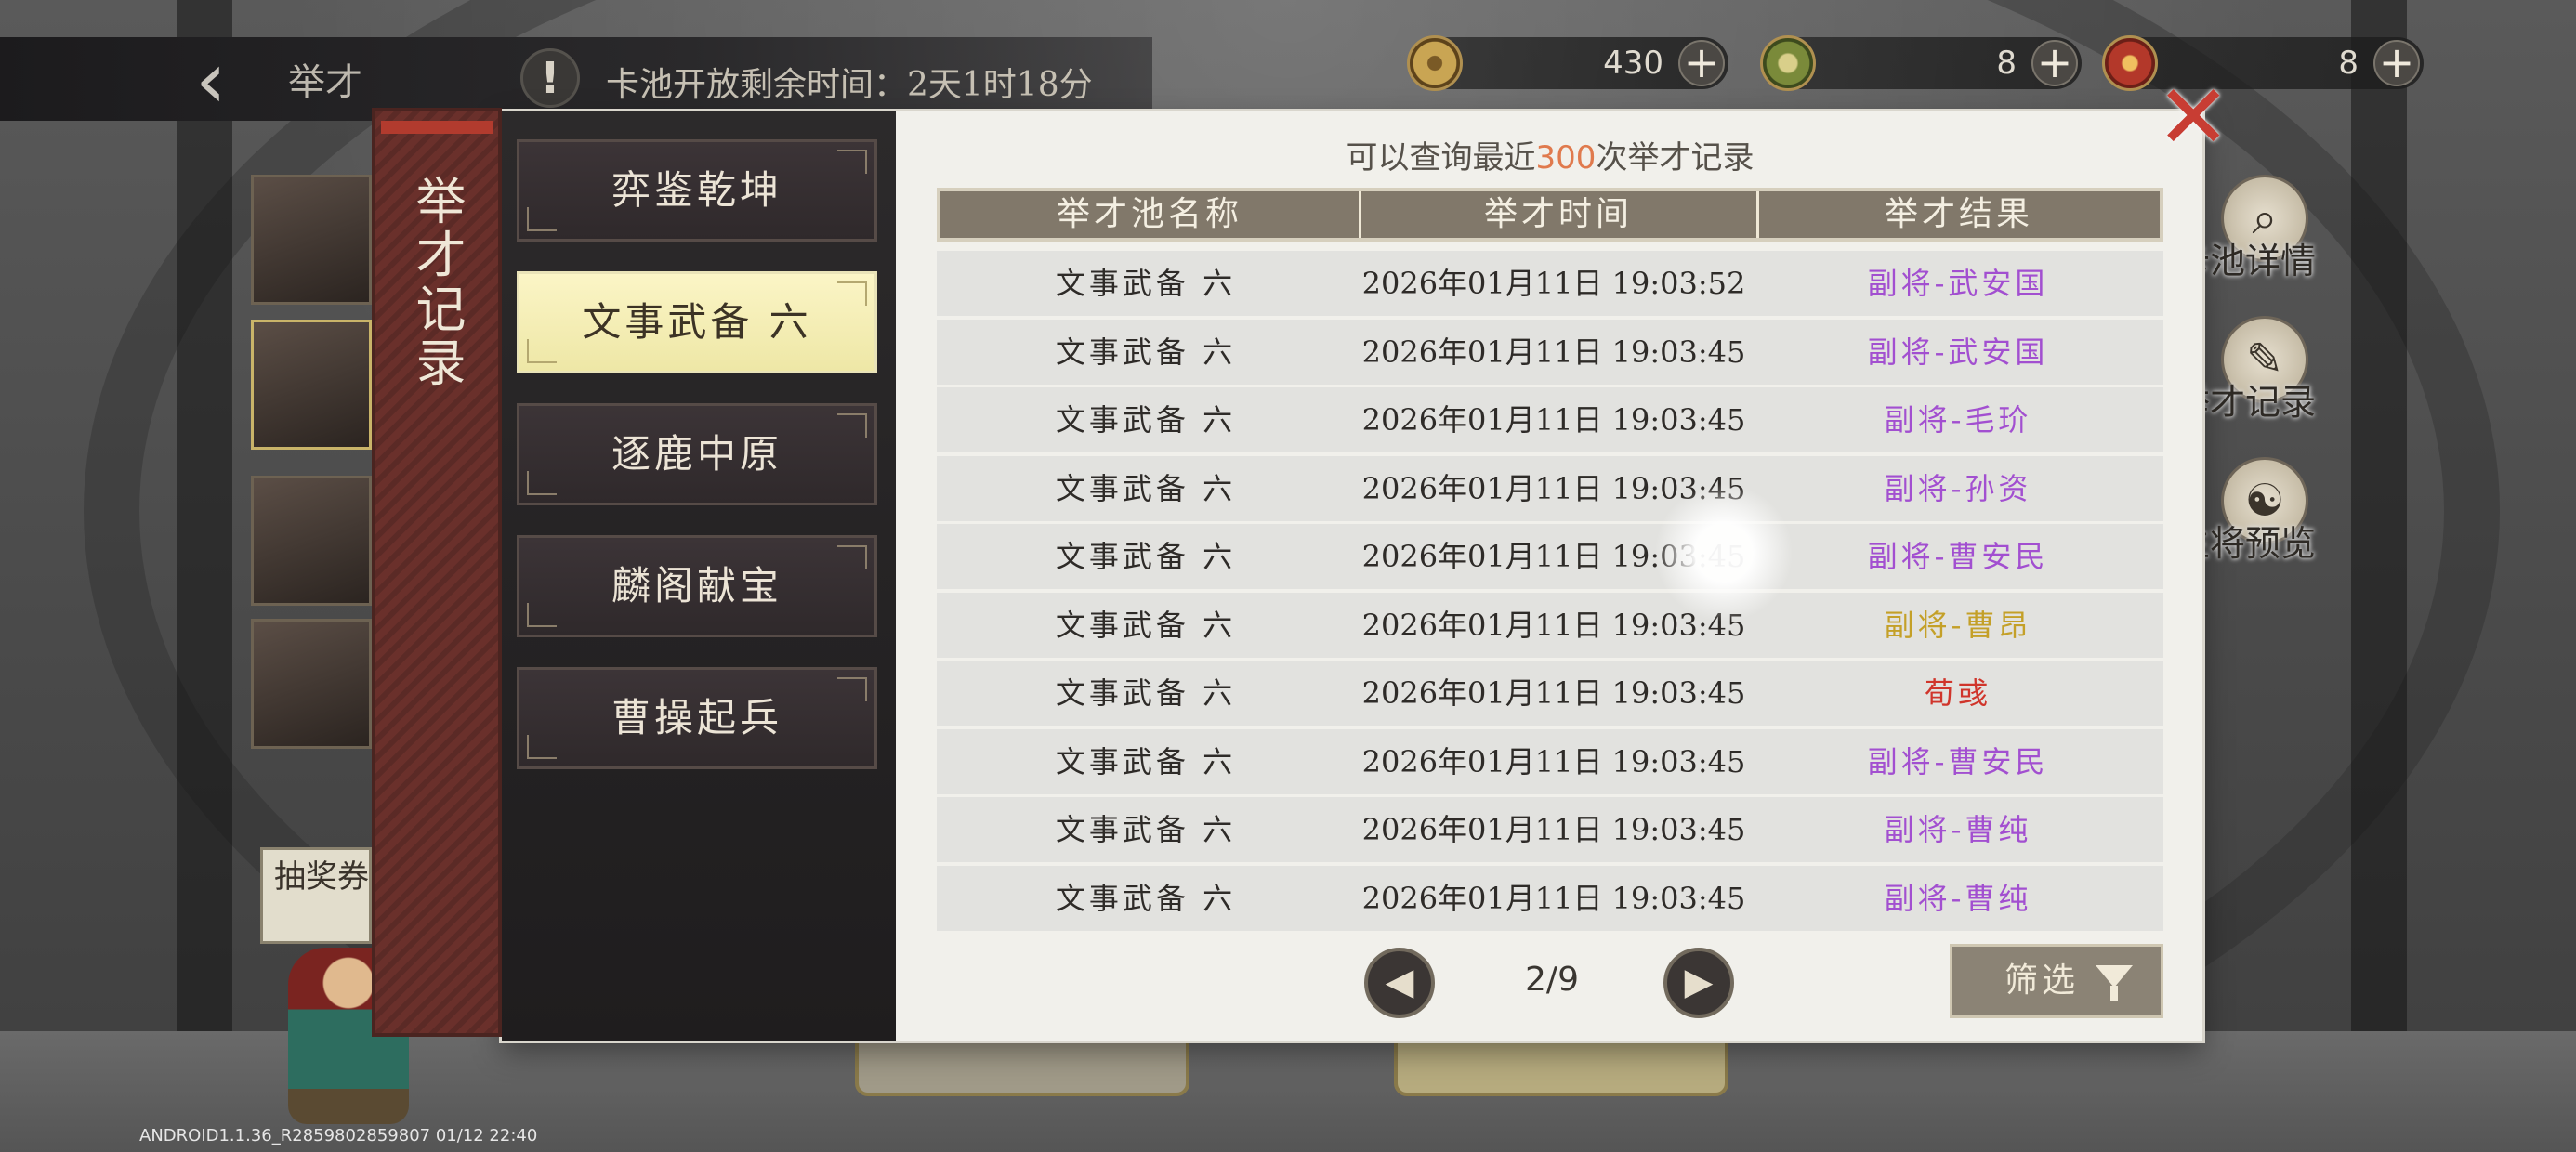 This screenshot has height=1152, width=2576. Describe the element at coordinates (1921, 63) in the screenshot. I see `currency-jade: 8 +` at that location.